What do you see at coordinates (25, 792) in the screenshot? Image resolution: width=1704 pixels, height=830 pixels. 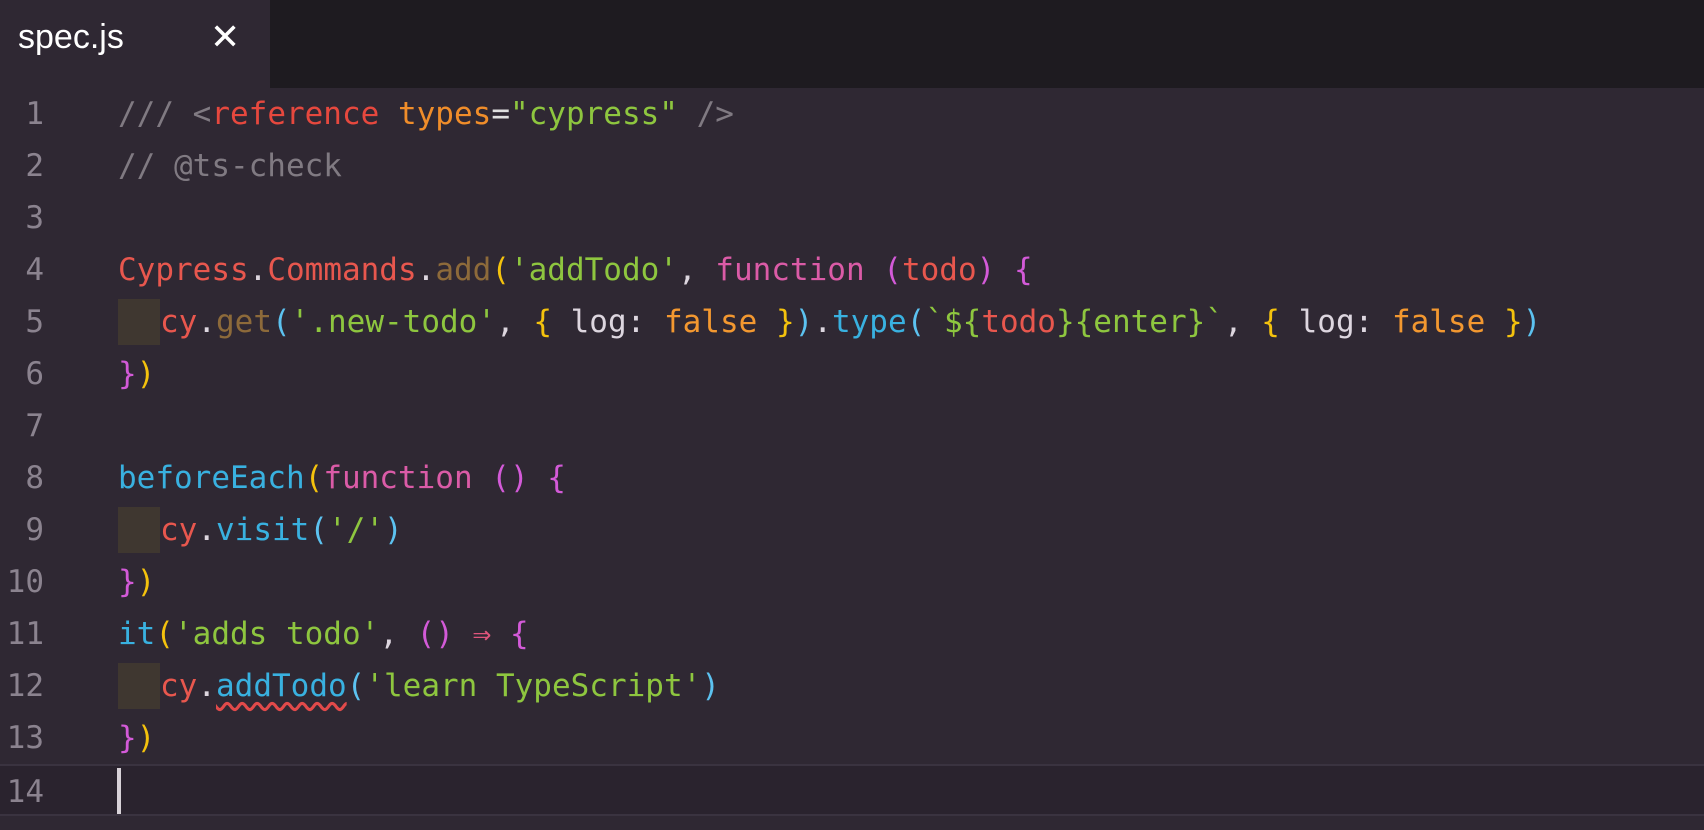 I see `line-number: 14` at bounding box center [25, 792].